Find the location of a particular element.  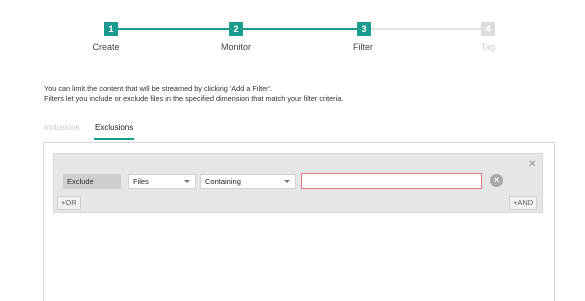

operator-select-value: Containing is located at coordinates (223, 181).